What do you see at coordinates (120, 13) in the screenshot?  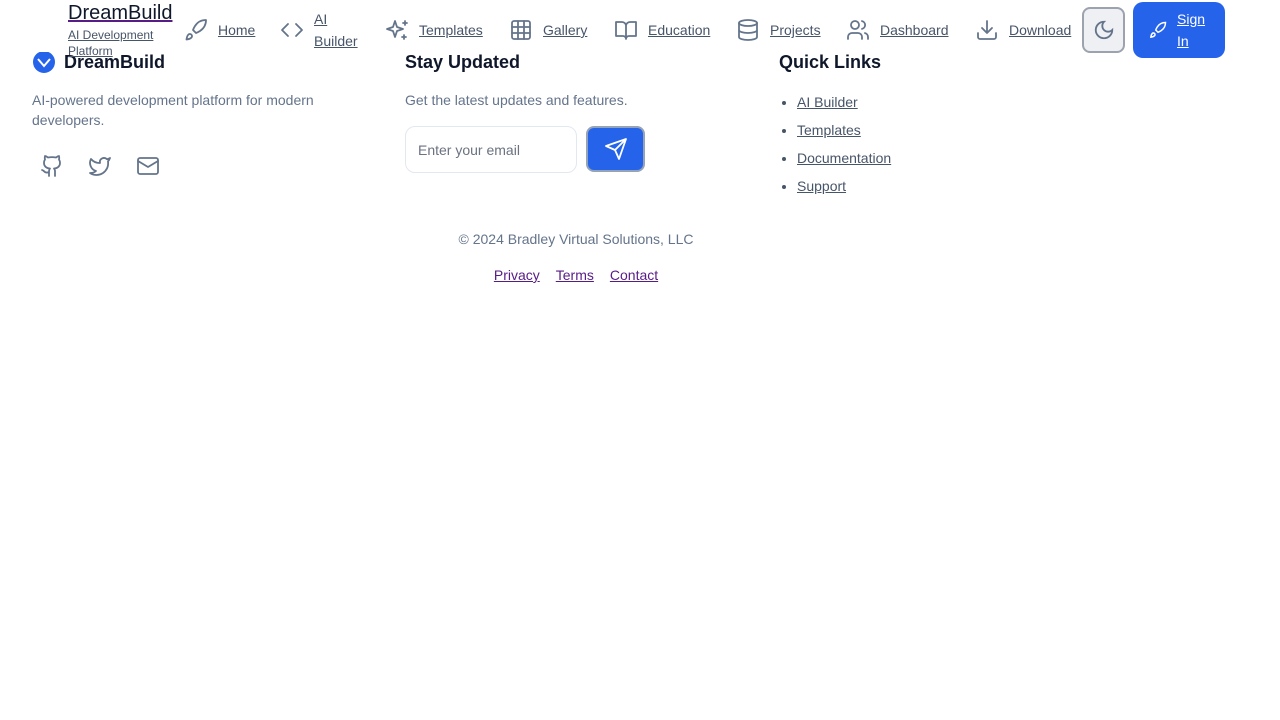 I see `brand-title: DreamBuild` at bounding box center [120, 13].